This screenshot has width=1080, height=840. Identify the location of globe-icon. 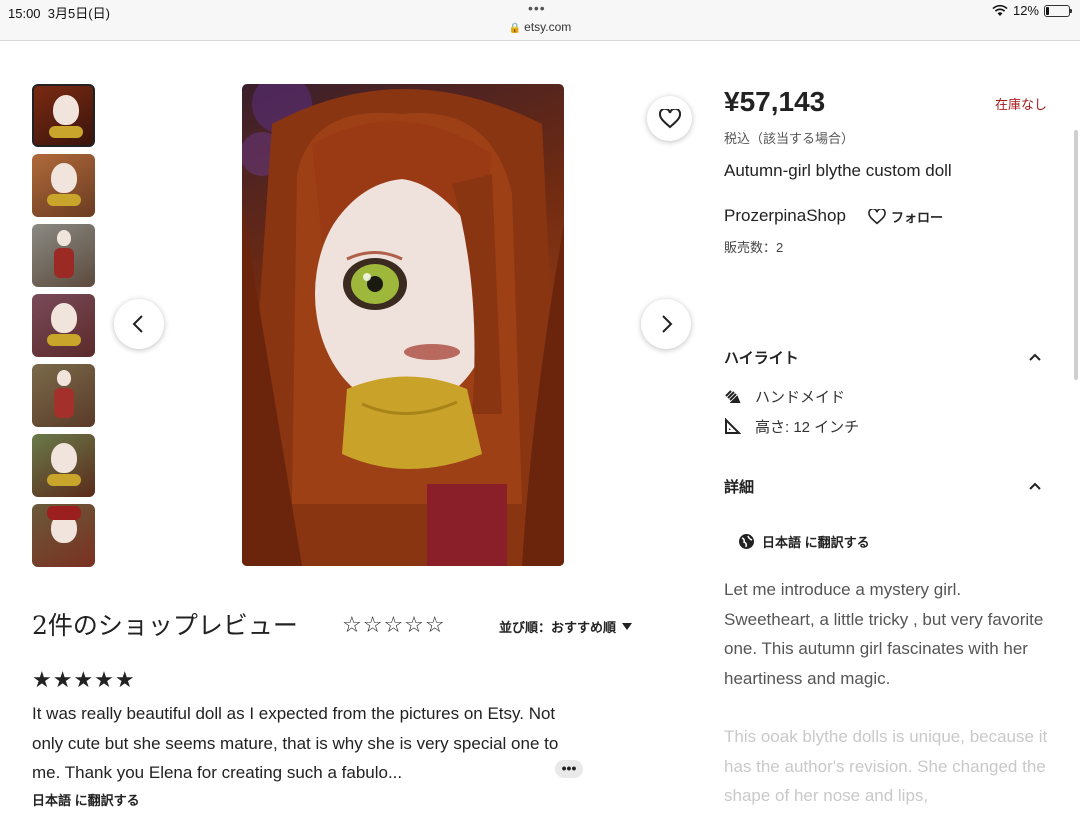
(746, 541).